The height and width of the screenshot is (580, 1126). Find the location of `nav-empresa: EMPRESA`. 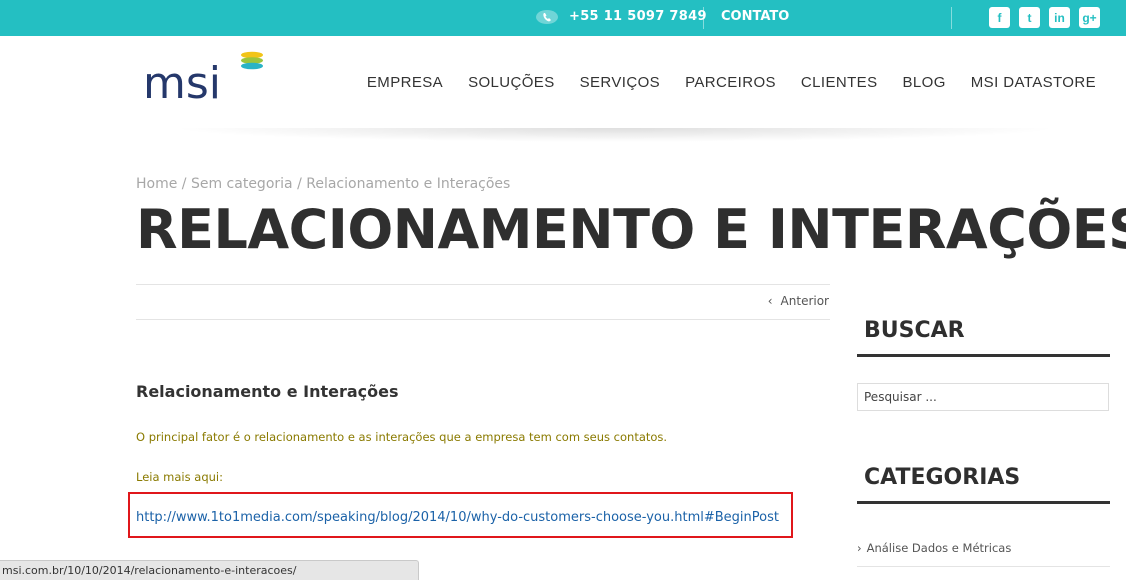

nav-empresa: EMPRESA is located at coordinates (405, 82).